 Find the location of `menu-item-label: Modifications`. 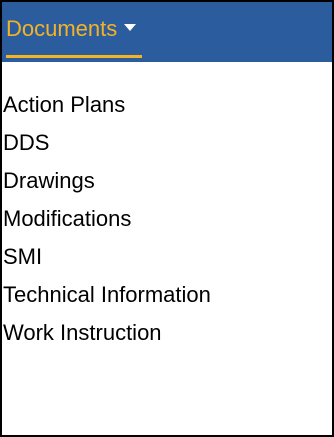

menu-item-label: Modifications is located at coordinates (67, 218).